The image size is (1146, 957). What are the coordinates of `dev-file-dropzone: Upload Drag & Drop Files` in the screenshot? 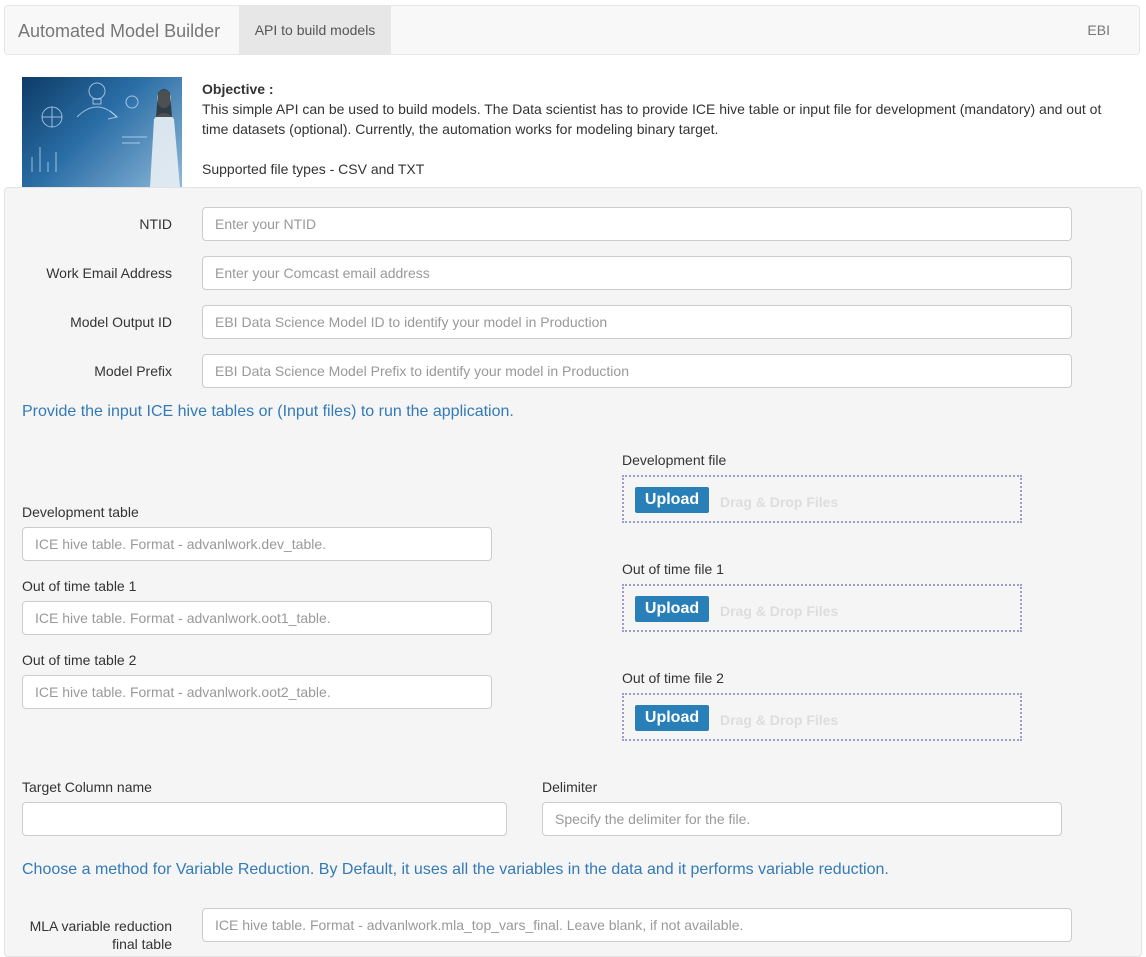 It's located at (822, 499).